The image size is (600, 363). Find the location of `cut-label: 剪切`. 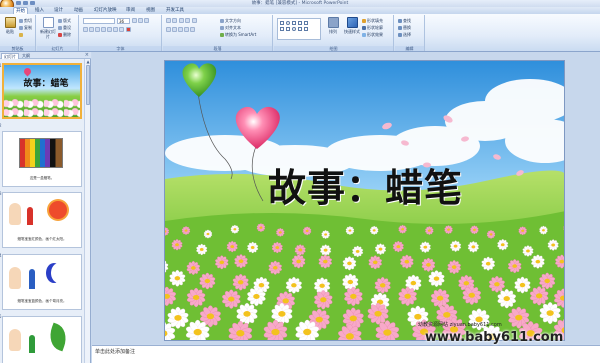

cut-label: 剪切 is located at coordinates (28, 20).